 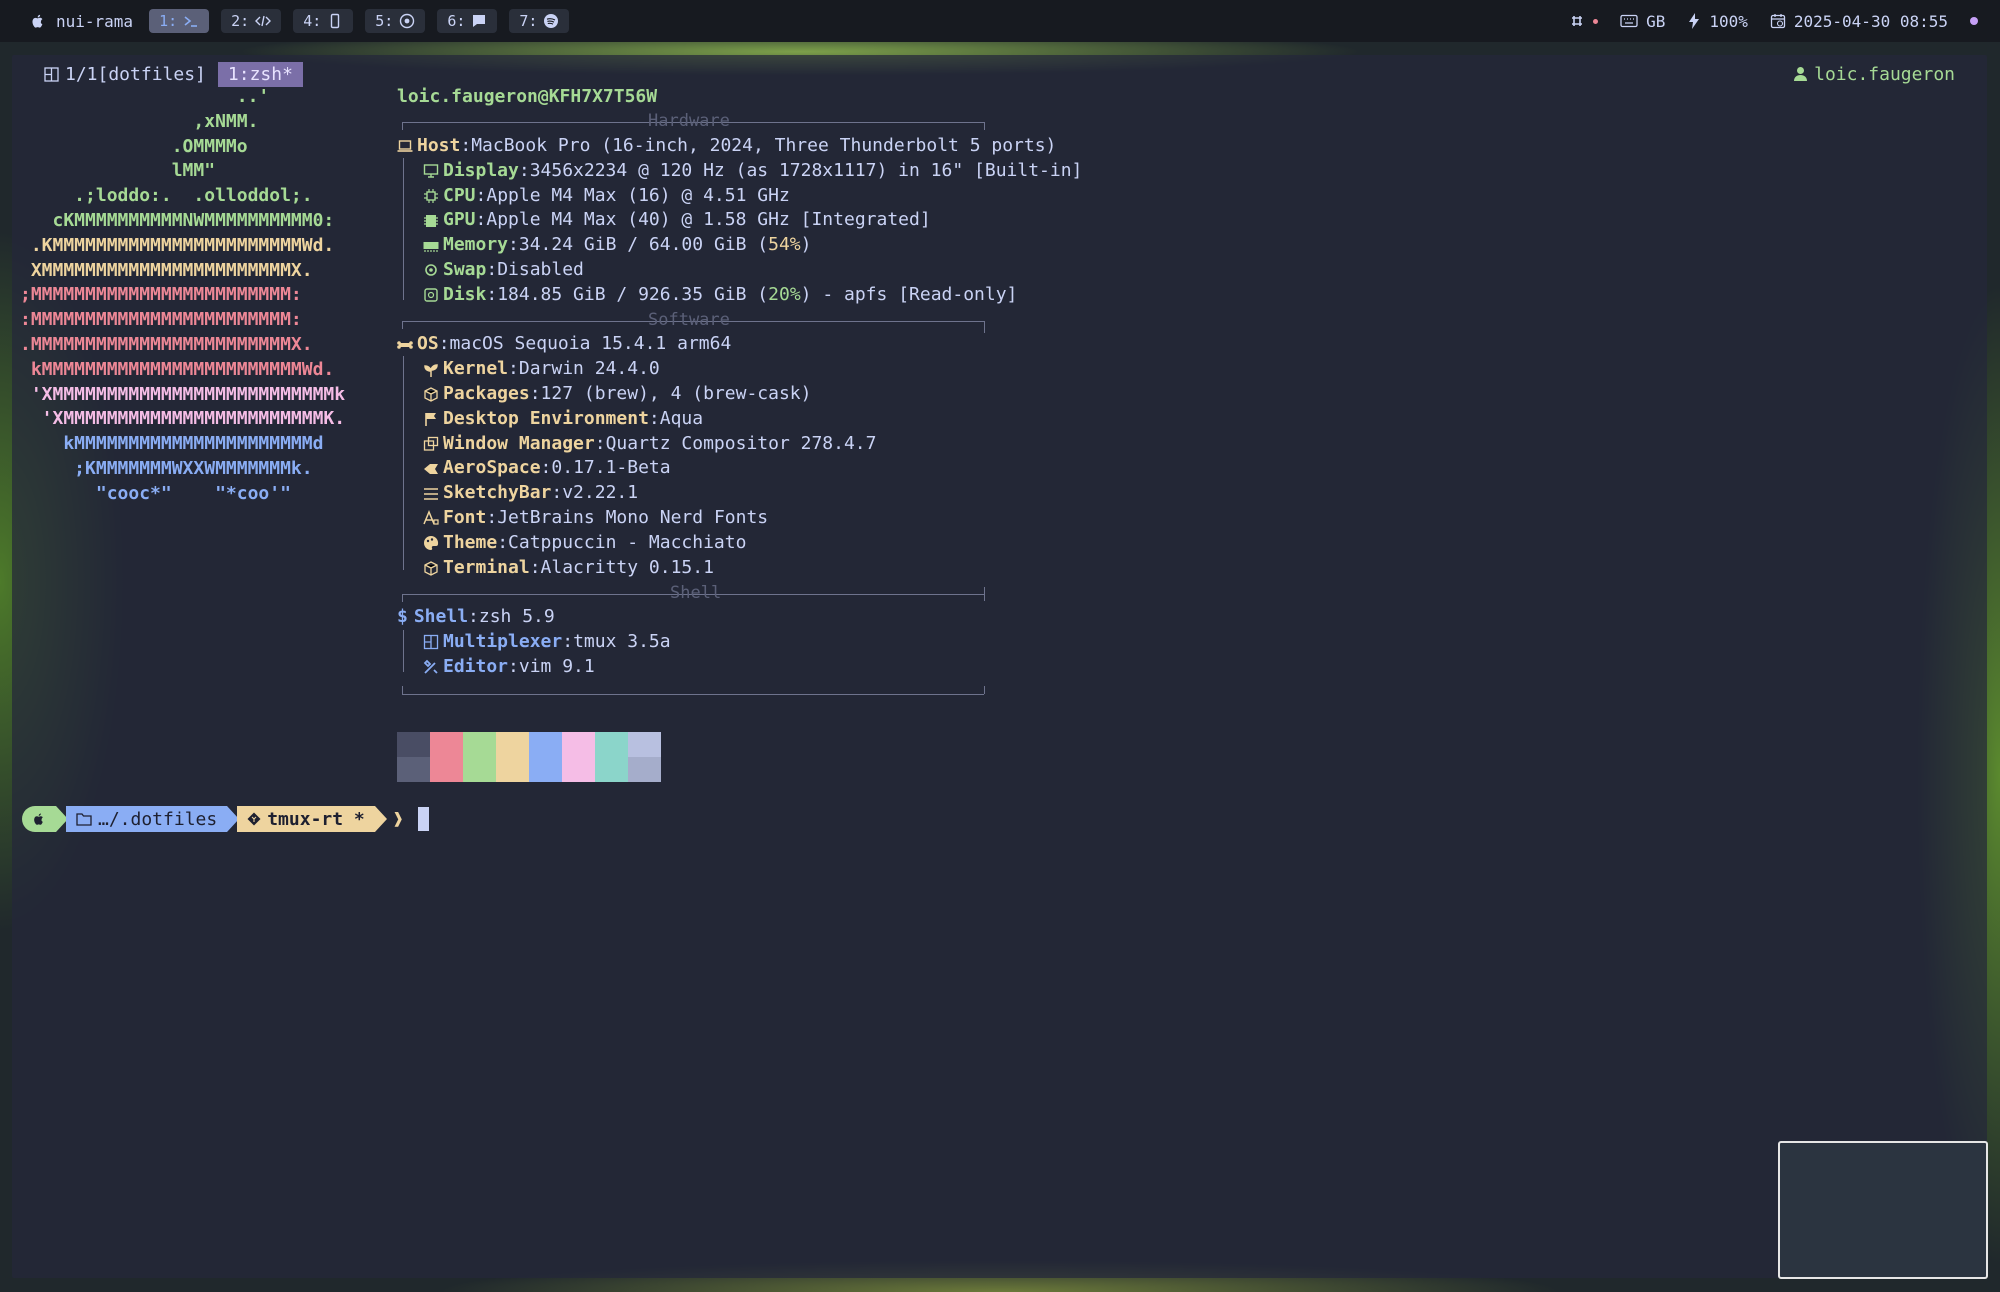 I want to click on code-icon, so click(x=263, y=21).